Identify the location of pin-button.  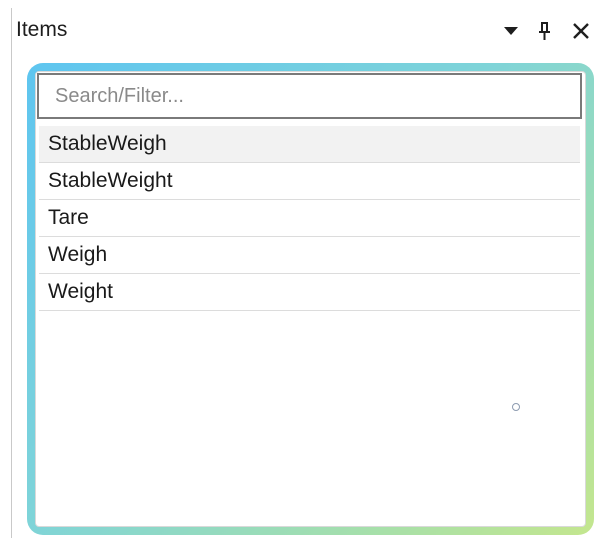
(545, 31).